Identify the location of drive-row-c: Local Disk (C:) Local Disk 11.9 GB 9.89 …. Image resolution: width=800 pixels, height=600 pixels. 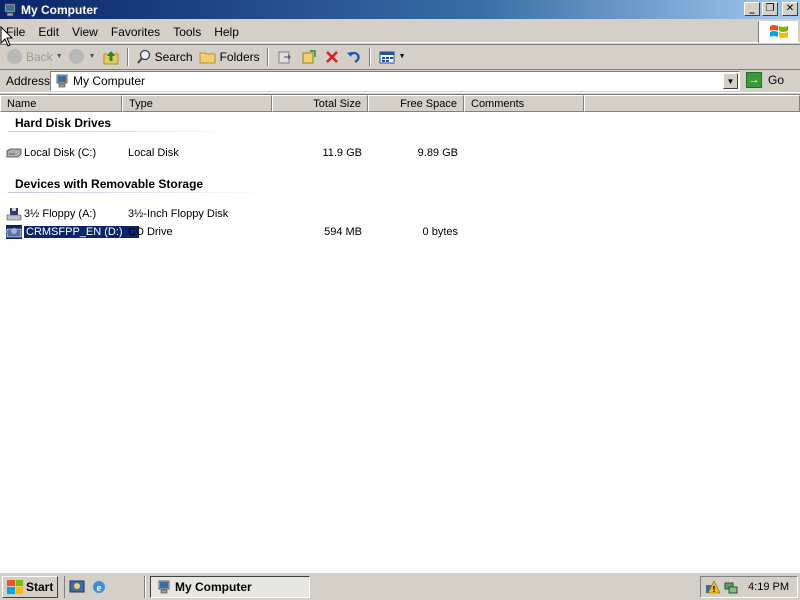
(284, 152).